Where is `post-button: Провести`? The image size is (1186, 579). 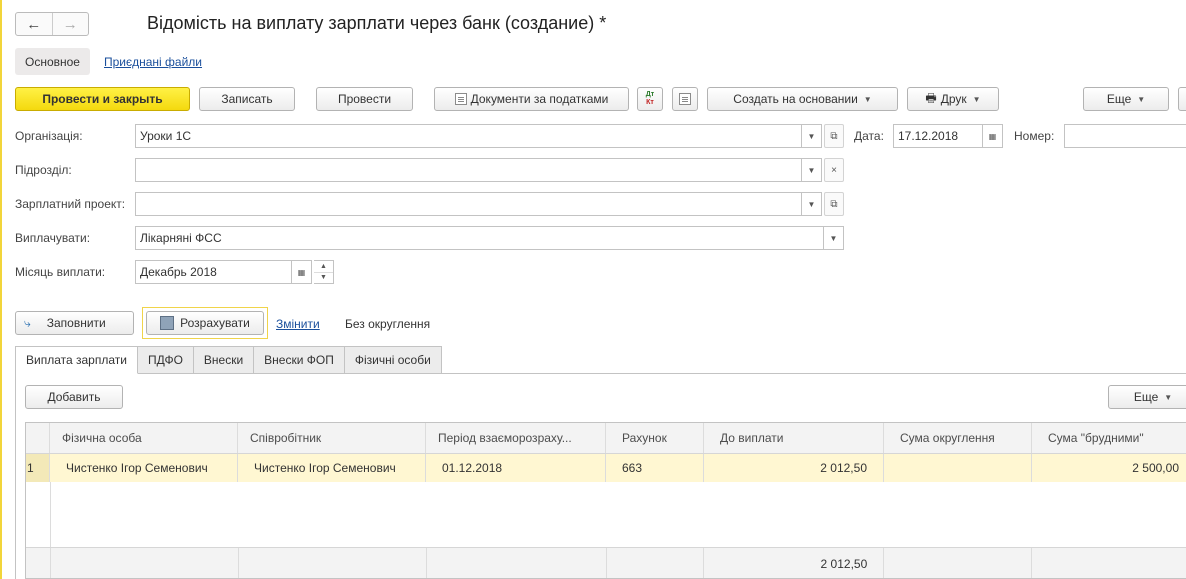 post-button: Провести is located at coordinates (364, 99).